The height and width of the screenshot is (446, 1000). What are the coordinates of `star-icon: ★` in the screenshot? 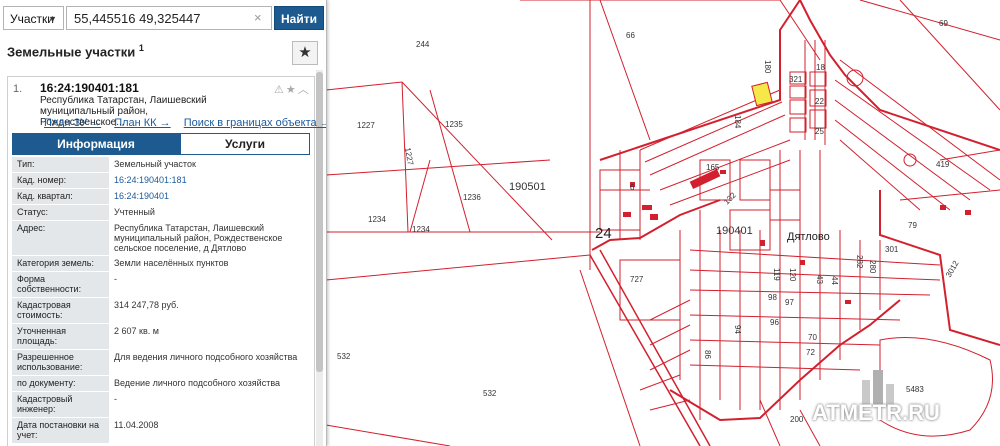 It's located at (292, 90).